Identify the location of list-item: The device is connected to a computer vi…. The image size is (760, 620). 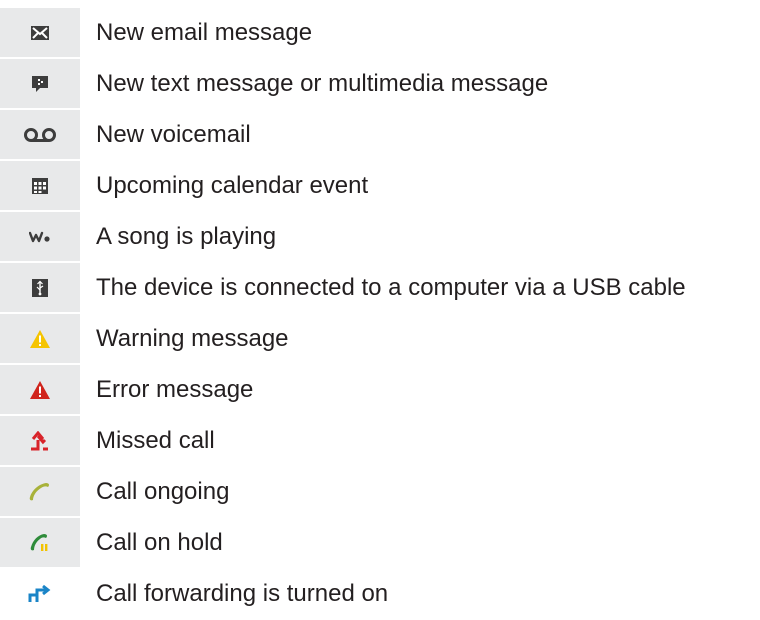
(380, 288).